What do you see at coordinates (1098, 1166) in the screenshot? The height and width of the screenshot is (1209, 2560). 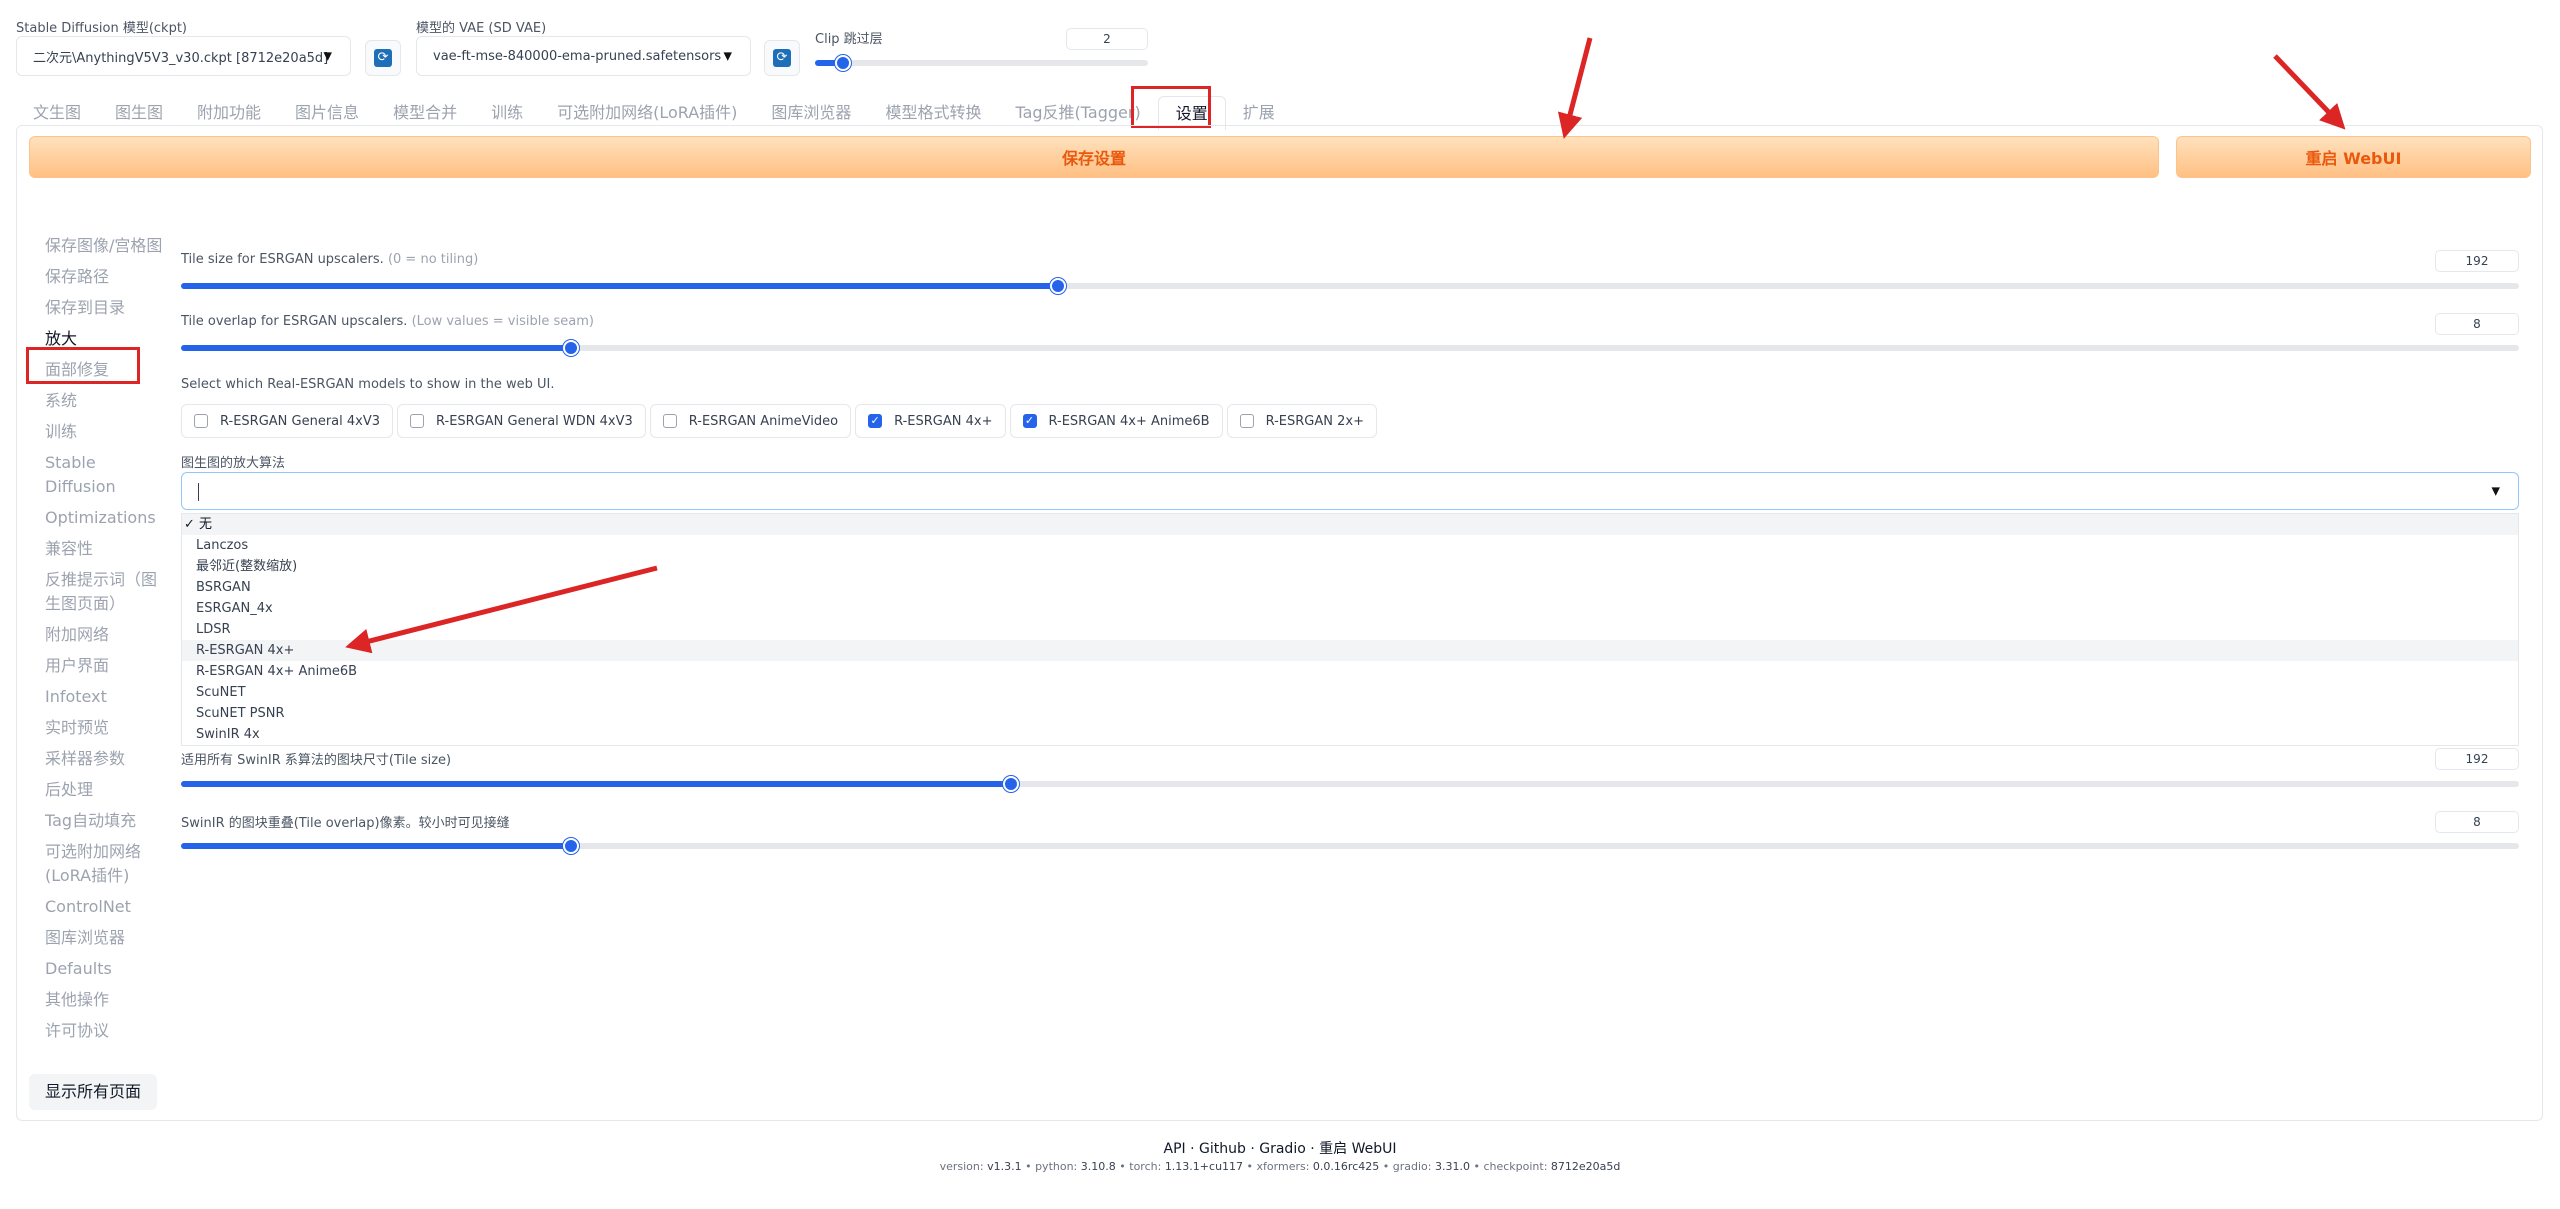 I see `version-value: 3.10.8` at bounding box center [1098, 1166].